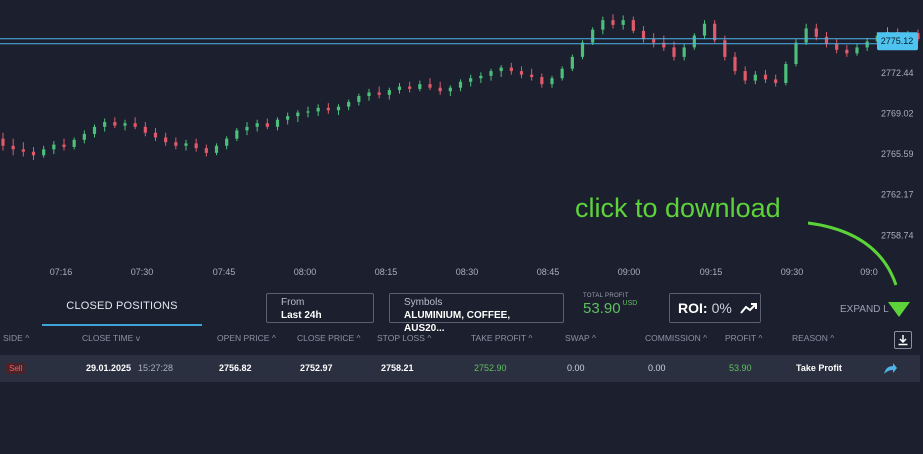 Image resolution: width=923 pixels, height=454 pixels. I want to click on header-close-price: CLOSE PRICE ^, so click(329, 338).